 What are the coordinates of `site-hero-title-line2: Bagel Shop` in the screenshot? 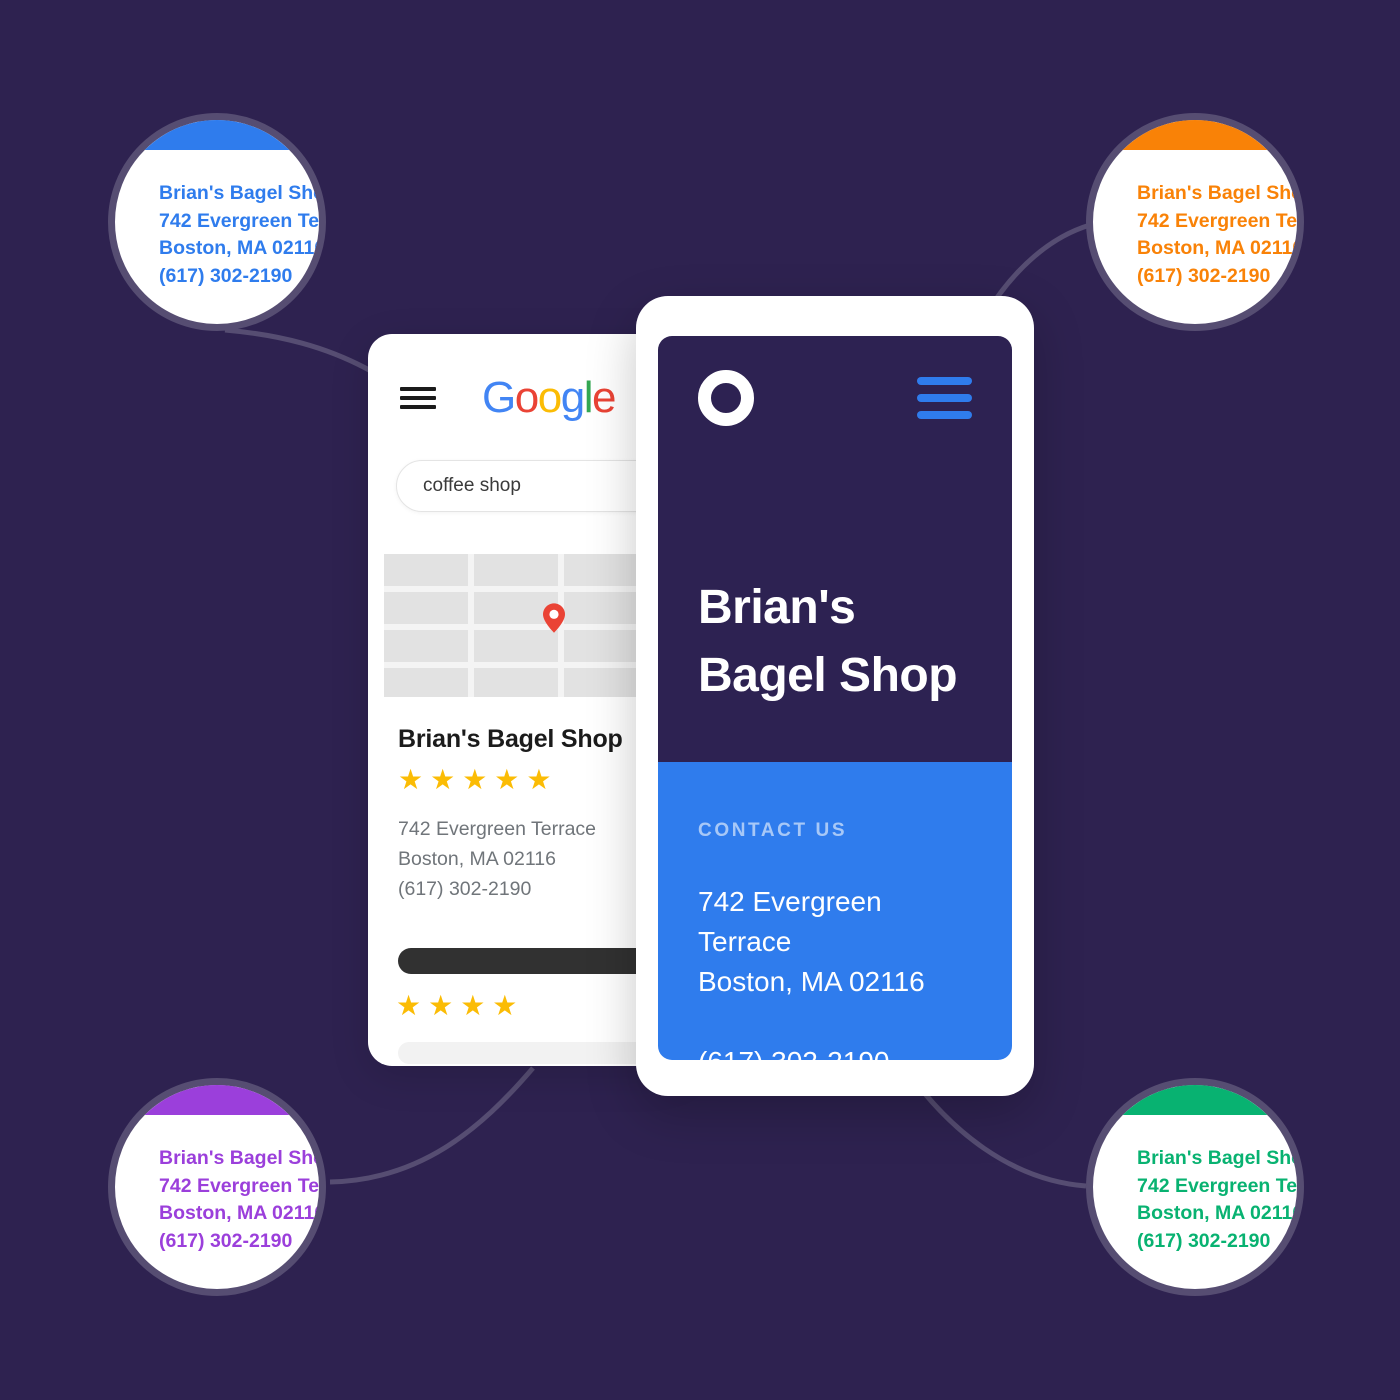 It's located at (828, 675).